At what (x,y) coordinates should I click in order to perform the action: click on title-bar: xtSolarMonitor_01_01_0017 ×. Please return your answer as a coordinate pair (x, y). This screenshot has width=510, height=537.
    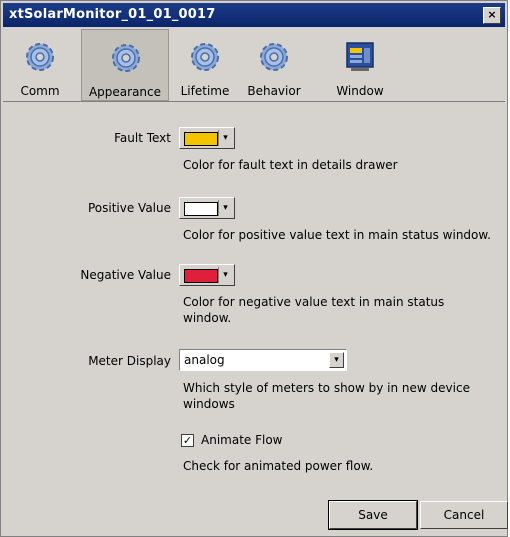
    Looking at the image, I should click on (254, 15).